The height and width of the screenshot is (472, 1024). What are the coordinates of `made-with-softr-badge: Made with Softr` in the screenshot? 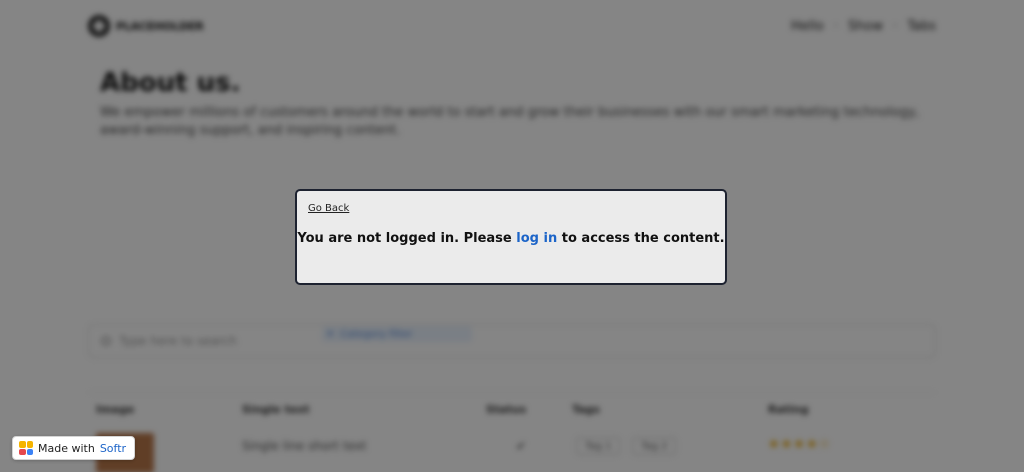 It's located at (74, 448).